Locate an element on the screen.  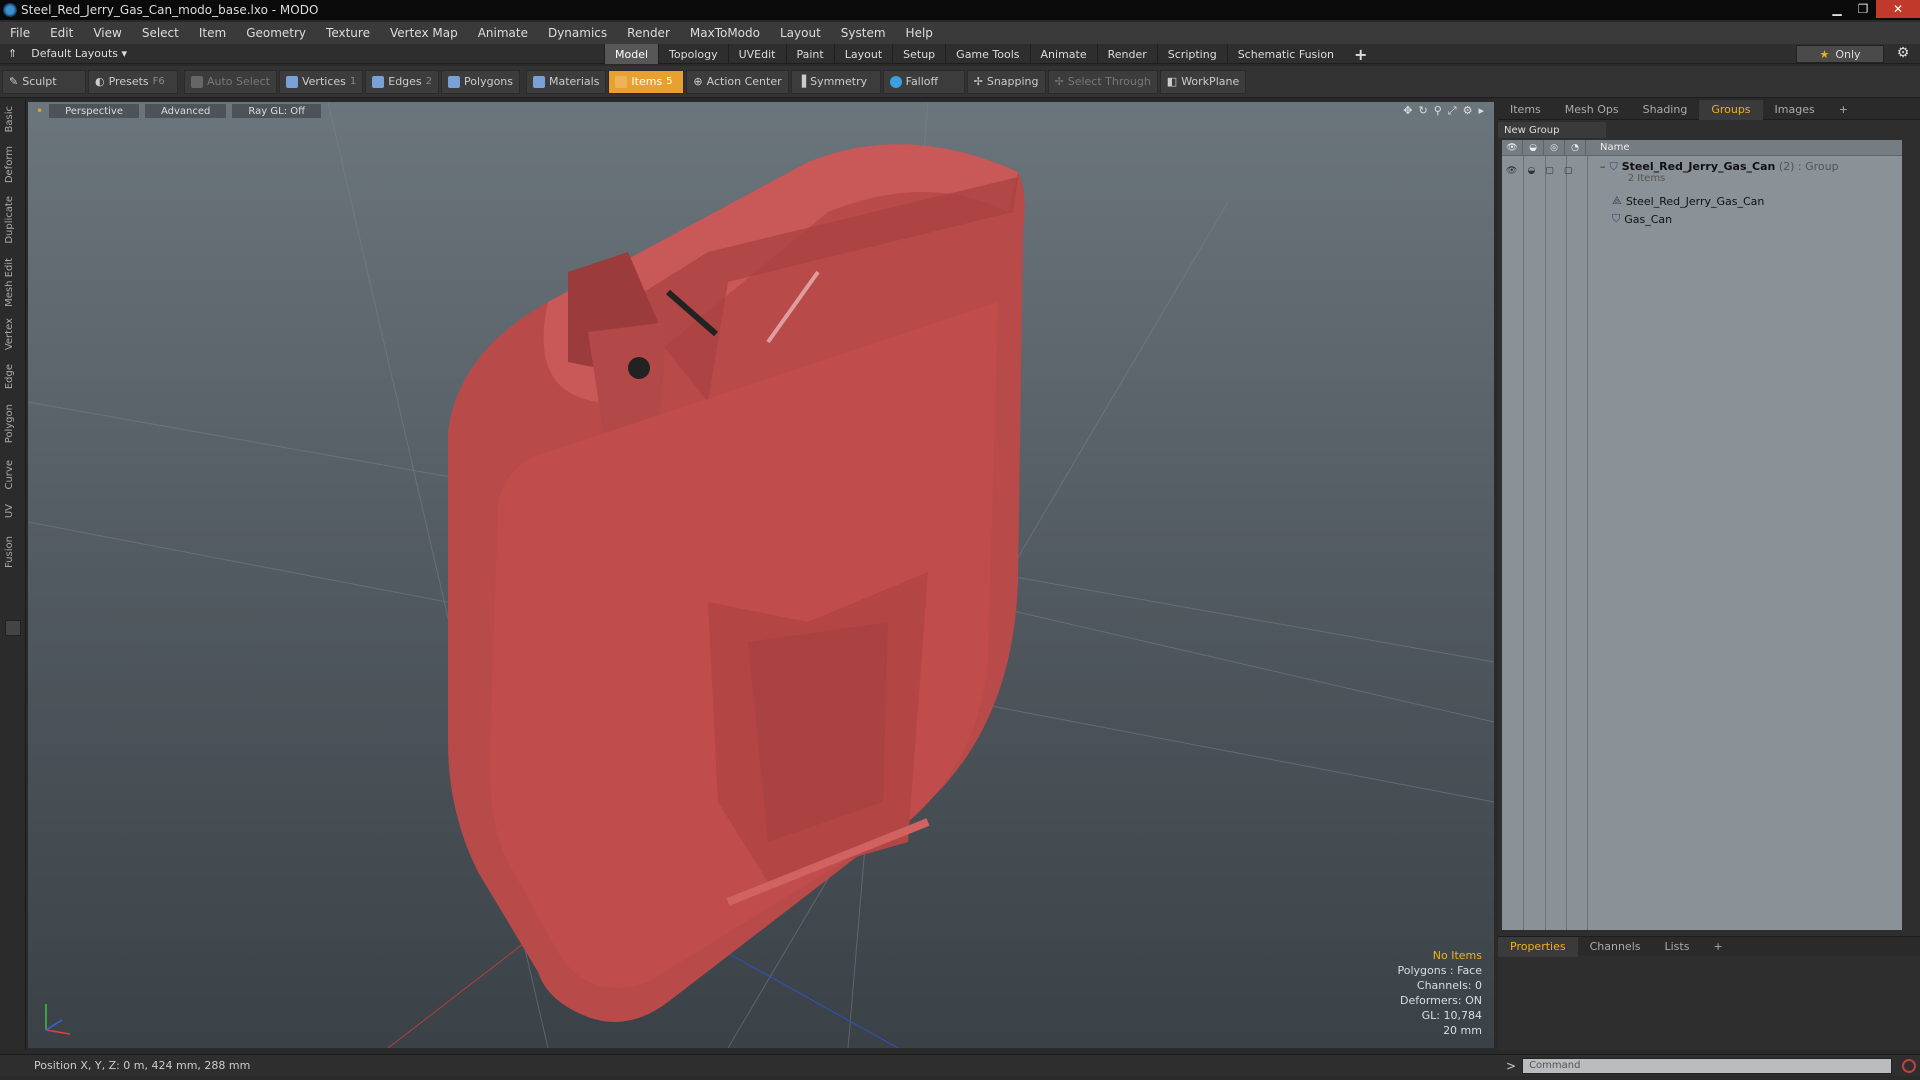
visibility-column-eye-icon: 👁 is located at coordinates (1512, 147).